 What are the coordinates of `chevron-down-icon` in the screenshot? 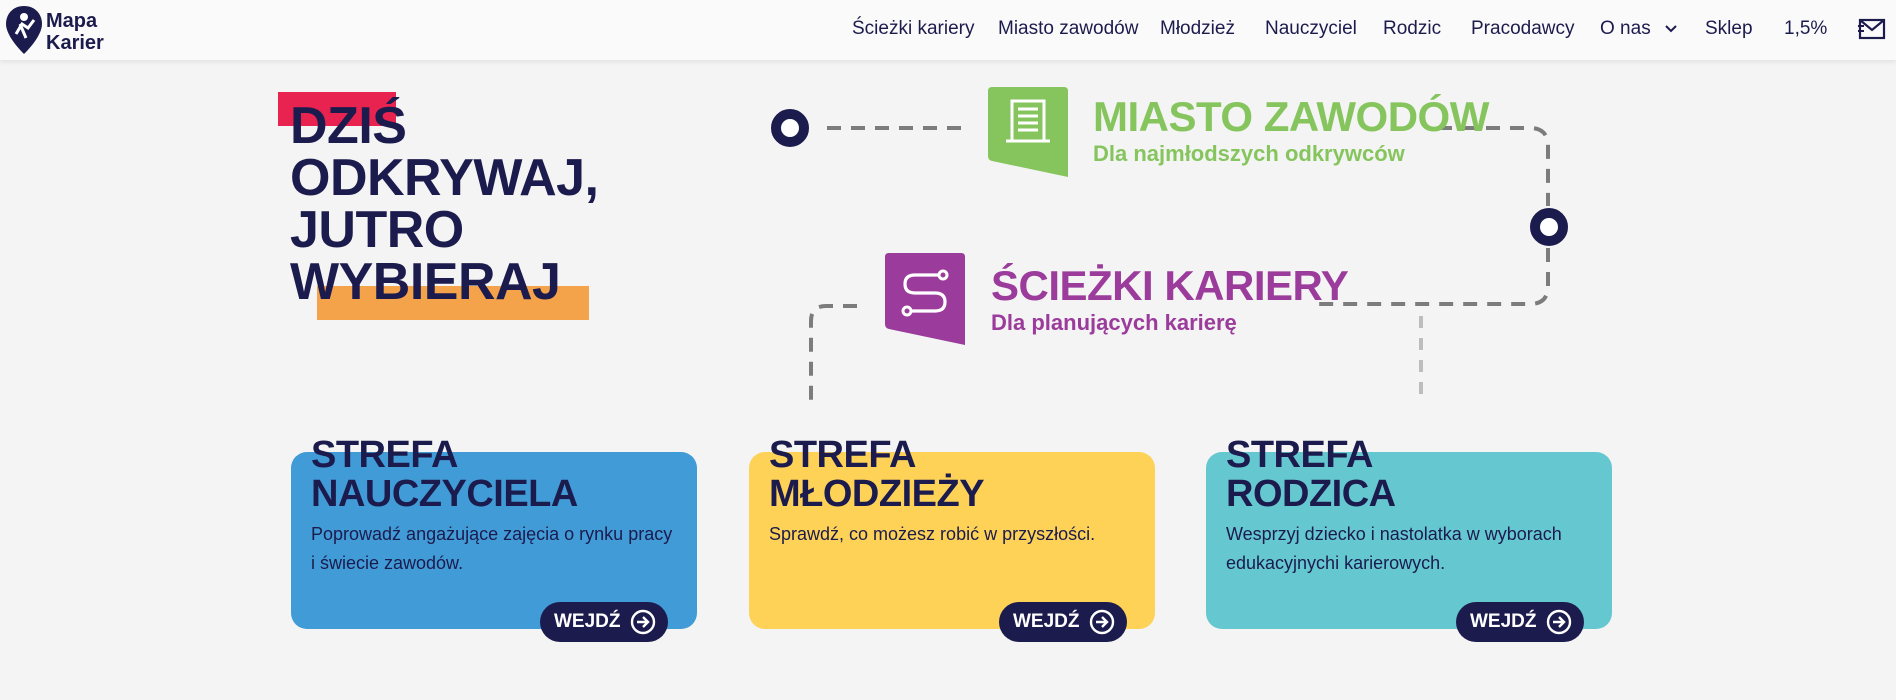 It's located at (1671, 29).